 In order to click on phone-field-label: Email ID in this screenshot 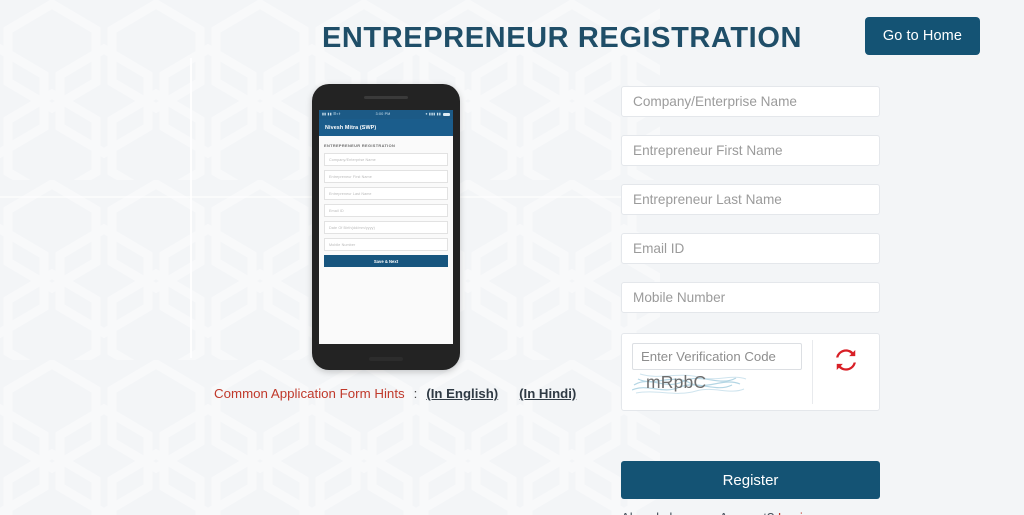, I will do `click(336, 210)`.